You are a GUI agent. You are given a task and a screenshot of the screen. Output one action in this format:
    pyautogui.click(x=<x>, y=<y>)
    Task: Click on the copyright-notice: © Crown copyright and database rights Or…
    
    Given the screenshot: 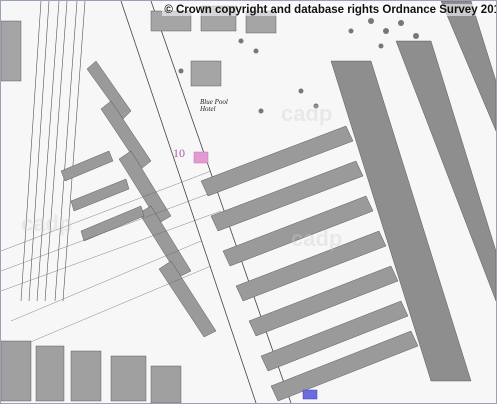 What is the action you would take?
    pyautogui.click(x=329, y=10)
    